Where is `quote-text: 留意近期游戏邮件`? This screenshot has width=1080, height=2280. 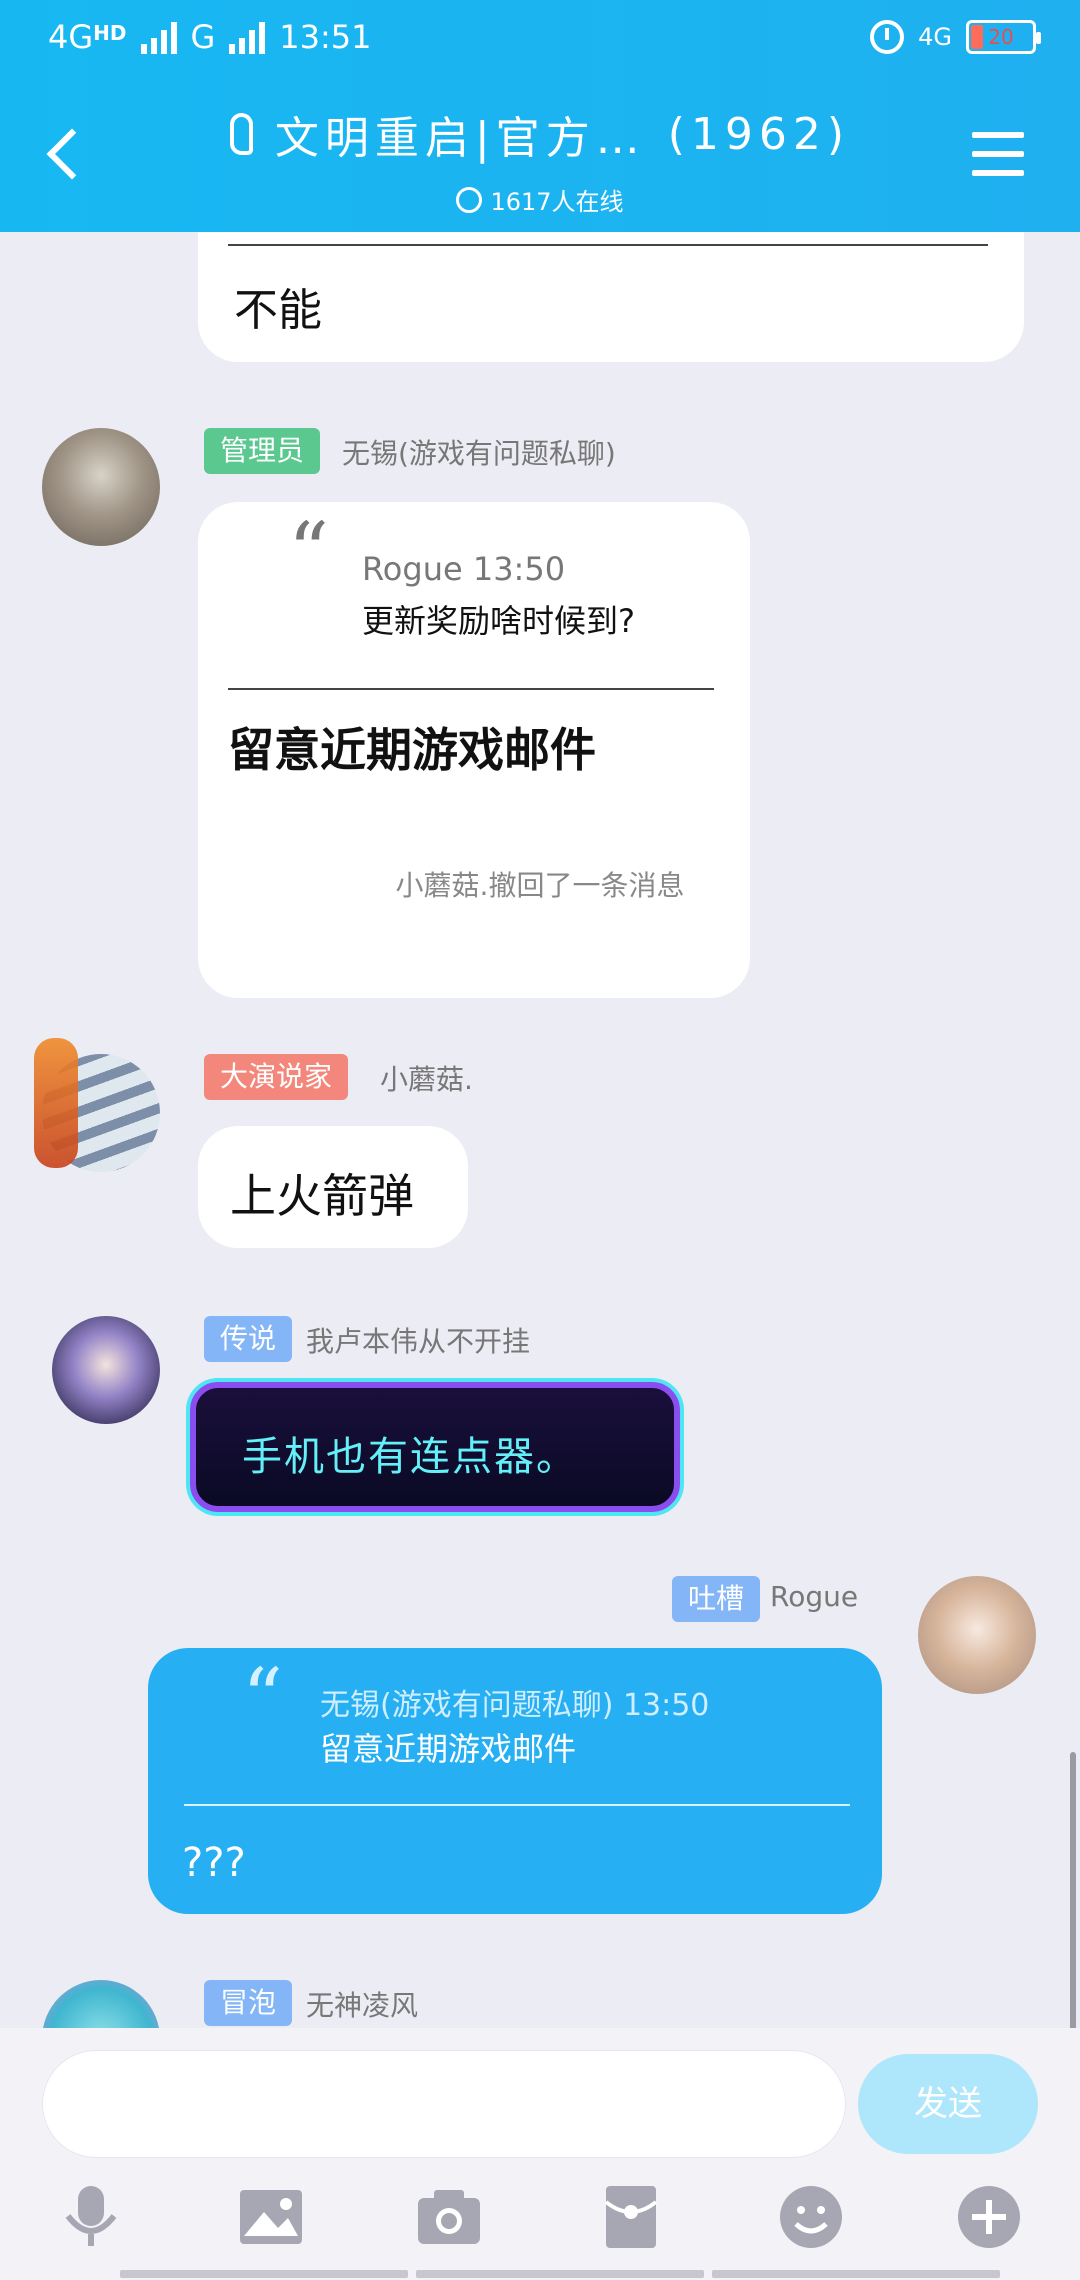
quote-text: 留意近期游戏邮件 is located at coordinates (448, 1749).